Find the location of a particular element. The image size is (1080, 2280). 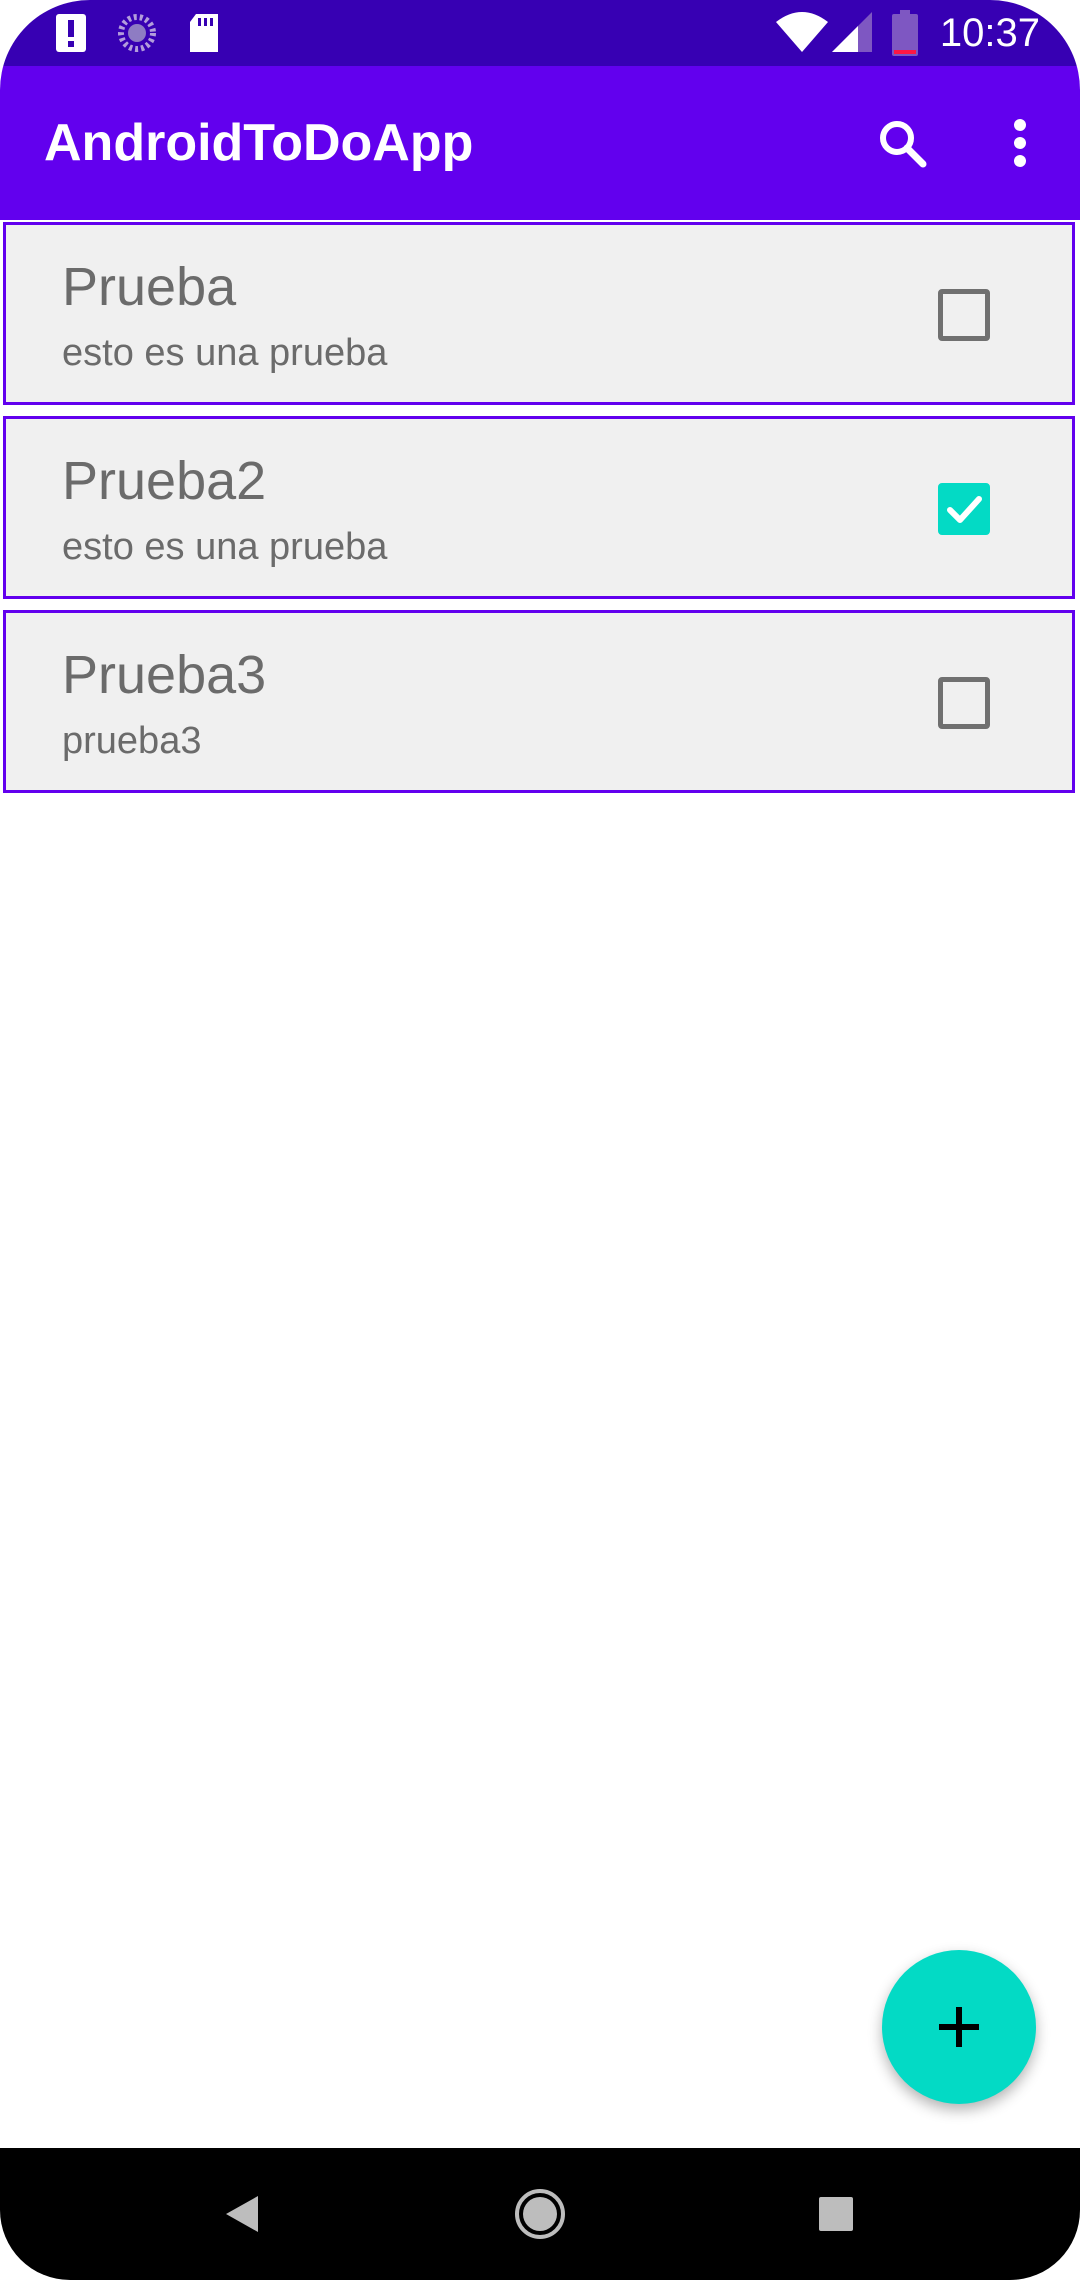

add-todo-button is located at coordinates (959, 2027).